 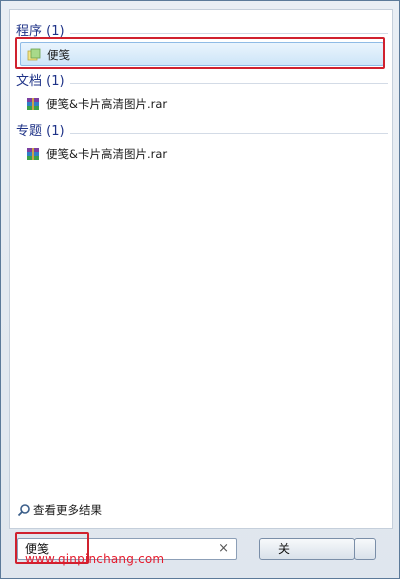 I want to click on group-header-documents: 文档 (1), so click(x=202, y=82).